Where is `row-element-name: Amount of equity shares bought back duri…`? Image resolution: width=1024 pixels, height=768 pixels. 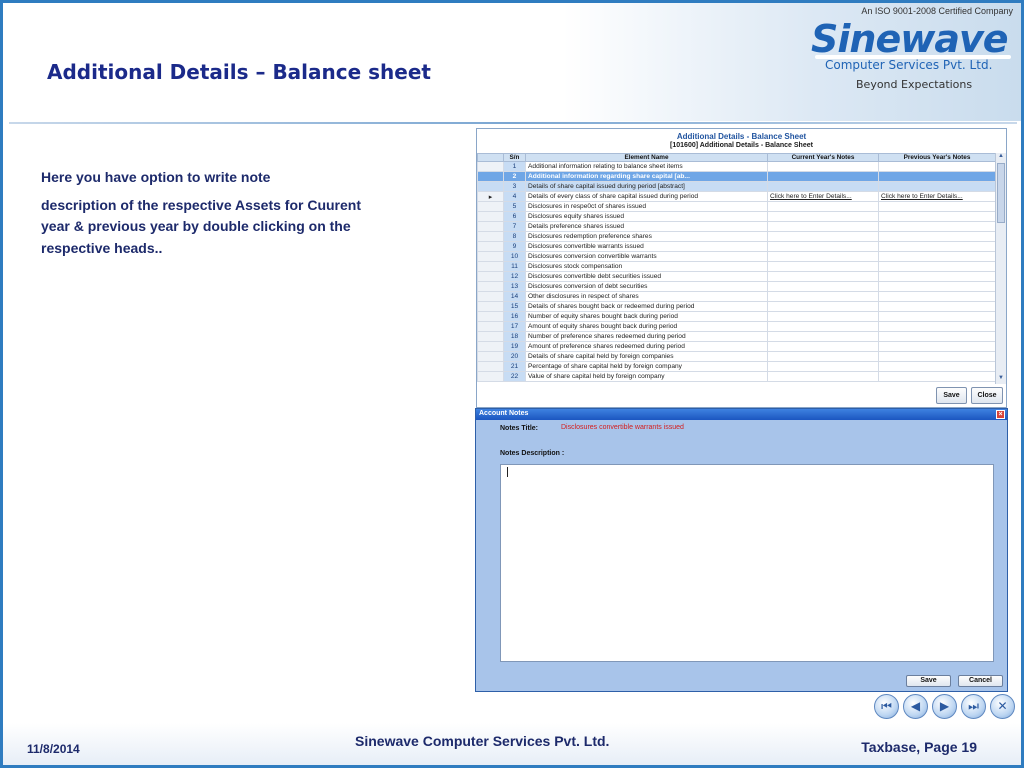 row-element-name: Amount of equity shares bought back duri… is located at coordinates (646, 326).